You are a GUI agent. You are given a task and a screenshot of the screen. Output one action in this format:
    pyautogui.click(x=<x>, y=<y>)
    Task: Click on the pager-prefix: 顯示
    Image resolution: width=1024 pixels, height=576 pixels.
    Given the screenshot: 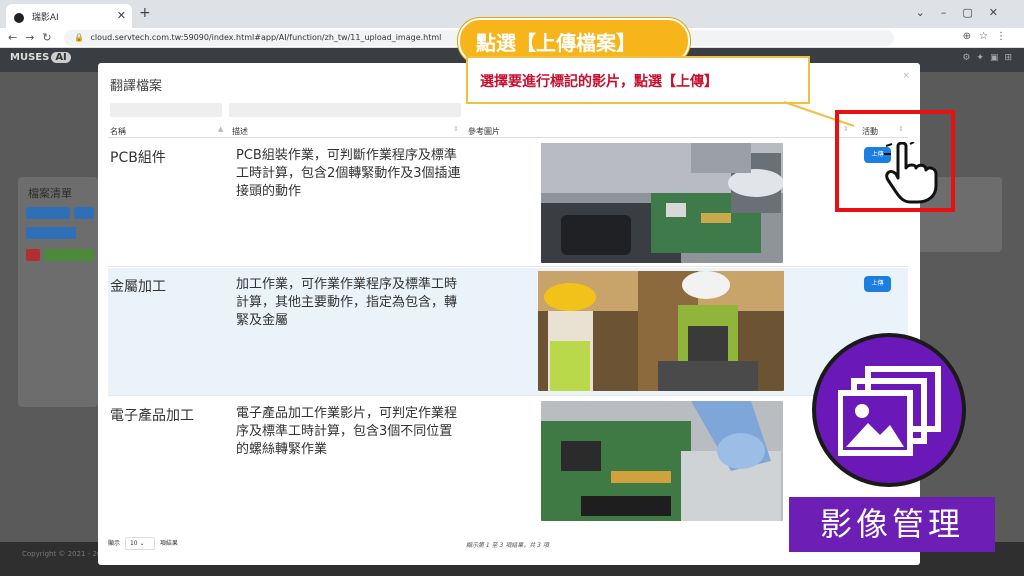 What is the action you would take?
    pyautogui.click(x=114, y=543)
    